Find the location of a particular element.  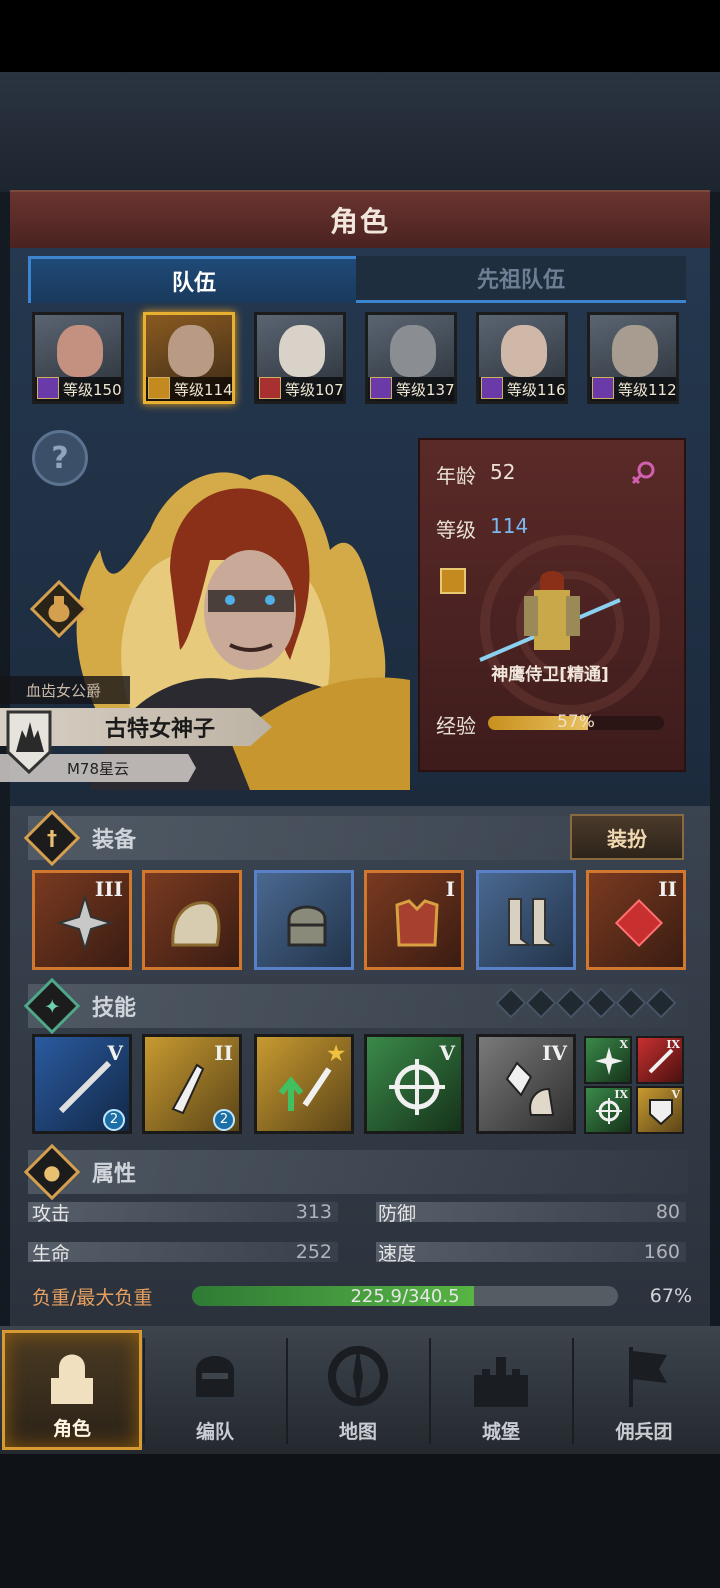

tab-team: 队伍 is located at coordinates (194, 279).